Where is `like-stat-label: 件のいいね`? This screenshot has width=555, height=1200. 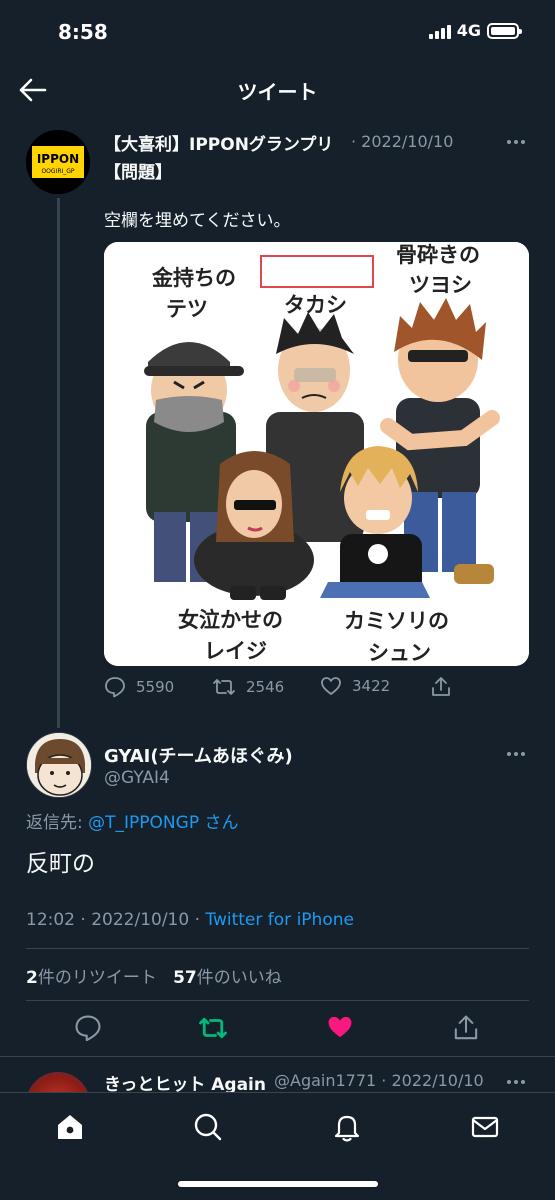 like-stat-label: 件のいいね is located at coordinates (239, 978).